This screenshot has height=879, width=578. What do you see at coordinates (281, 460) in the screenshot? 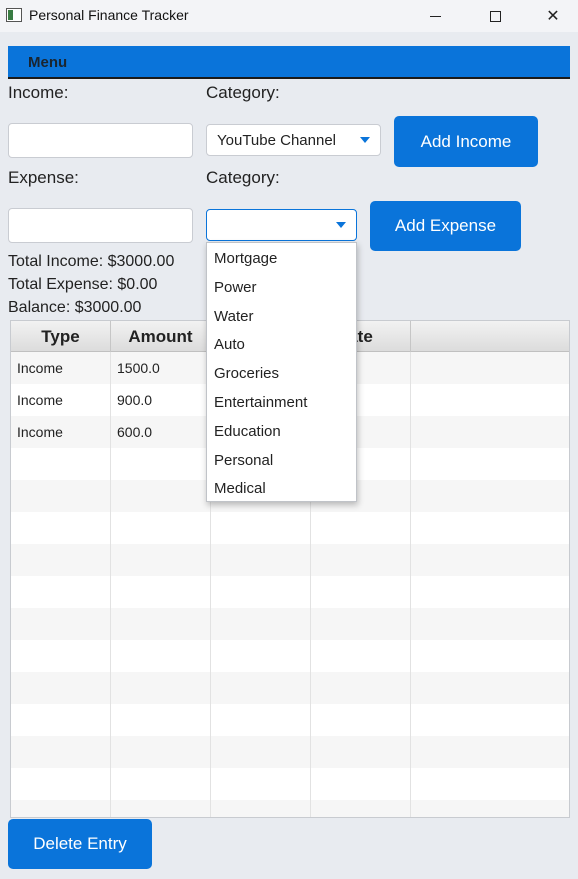
I see `dropdown-option-personal: Personal` at bounding box center [281, 460].